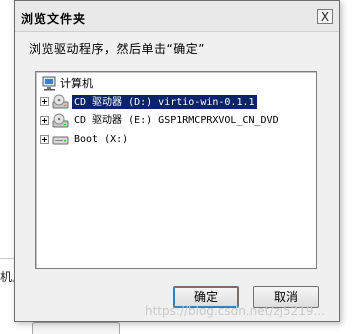 This screenshot has height=334, width=359. I want to click on close-button: X, so click(325, 16).